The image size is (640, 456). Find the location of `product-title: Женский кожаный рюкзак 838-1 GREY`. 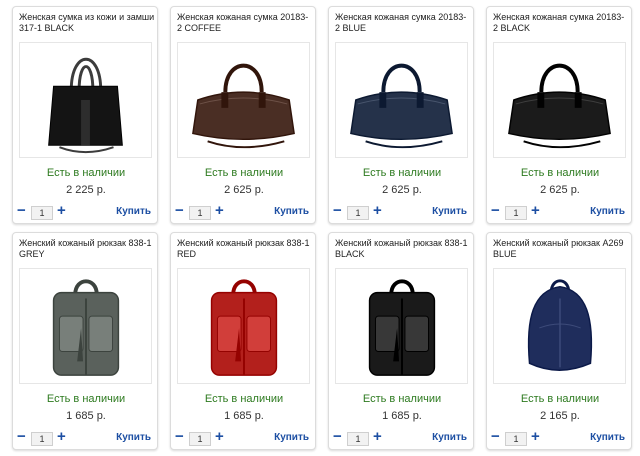

product-title: Женский кожаный рюкзак 838-1 GREY is located at coordinates (87, 249).